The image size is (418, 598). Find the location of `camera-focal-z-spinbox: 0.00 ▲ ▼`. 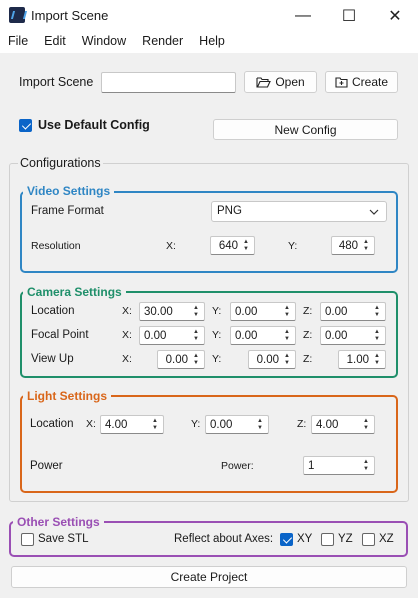

camera-focal-z-spinbox: 0.00 ▲ ▼ is located at coordinates (353, 335).